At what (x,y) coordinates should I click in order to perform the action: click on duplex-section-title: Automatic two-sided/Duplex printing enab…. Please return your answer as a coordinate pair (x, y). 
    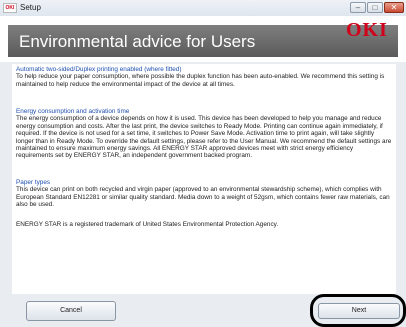
    Looking at the image, I should click on (99, 69).